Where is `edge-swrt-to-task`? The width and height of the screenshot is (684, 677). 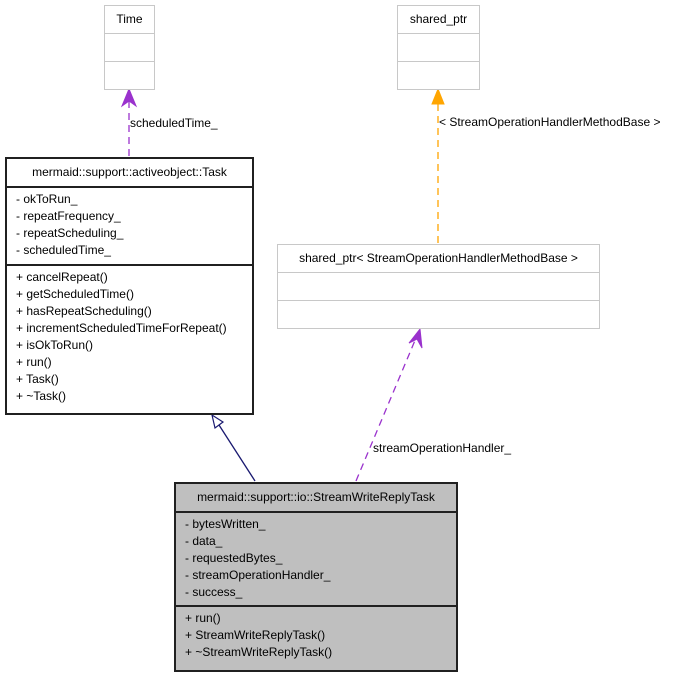
edge-swrt-to-task is located at coordinates (233, 447).